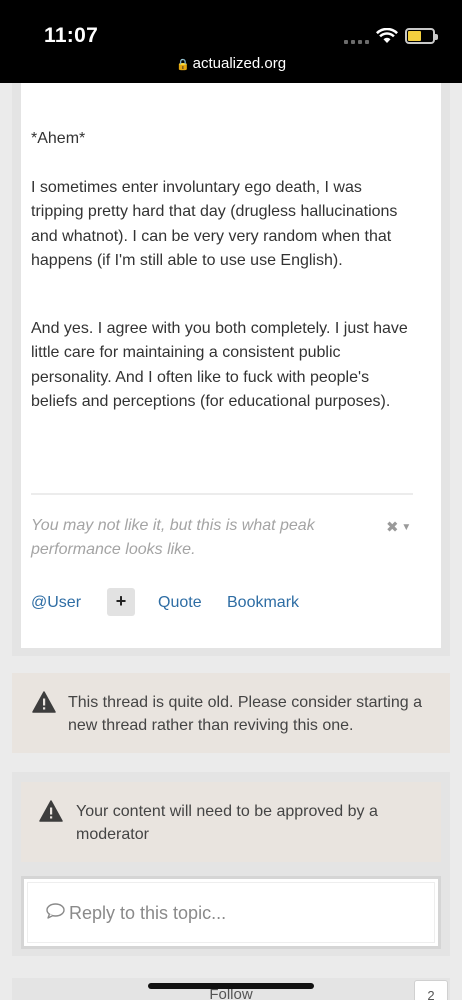 The width and height of the screenshot is (462, 1000). What do you see at coordinates (56, 603) in the screenshot?
I see `mention-user-link: @User` at bounding box center [56, 603].